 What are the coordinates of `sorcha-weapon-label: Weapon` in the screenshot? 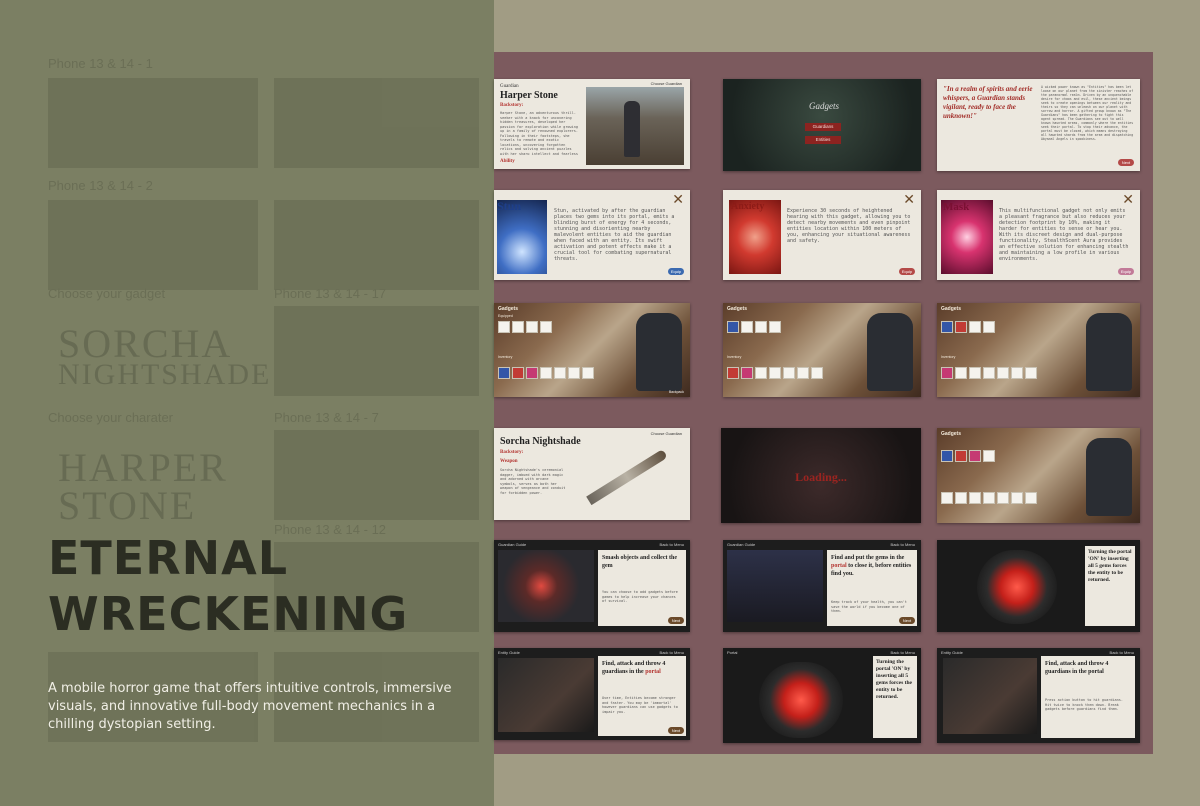 It's located at (509, 461).